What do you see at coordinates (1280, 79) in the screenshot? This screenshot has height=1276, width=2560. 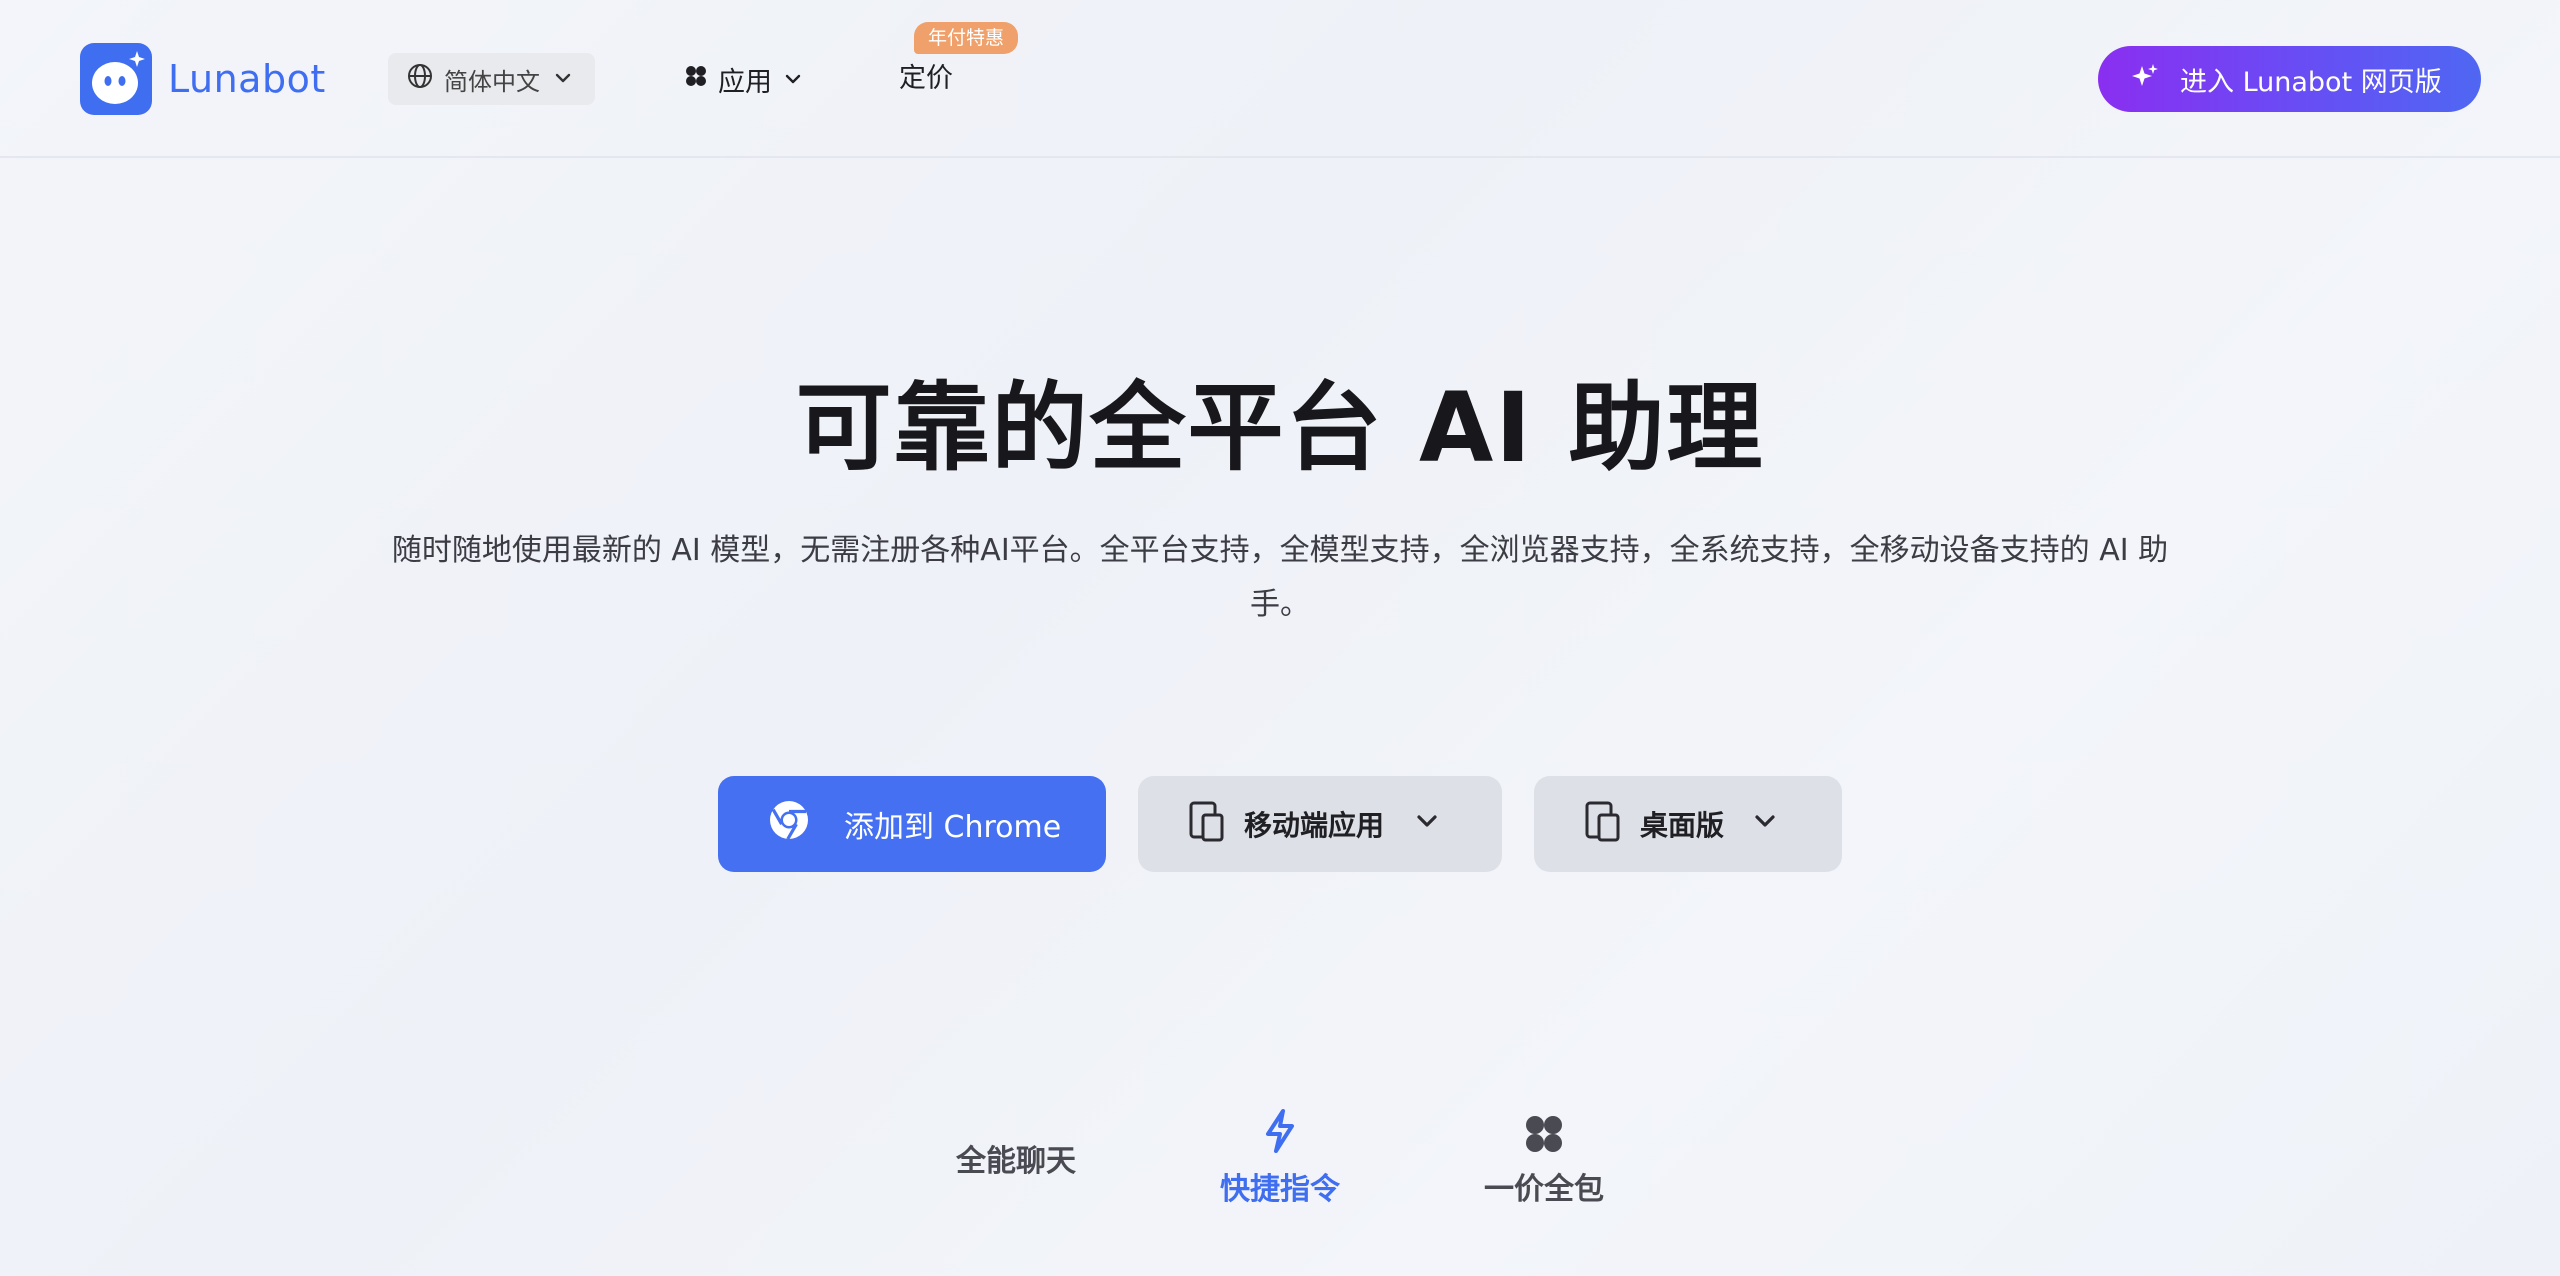 I see `top-navigation-bar: Lunabot 简体中文 应用 定价 年付特惠 进入 Lunabot 网页版` at bounding box center [1280, 79].